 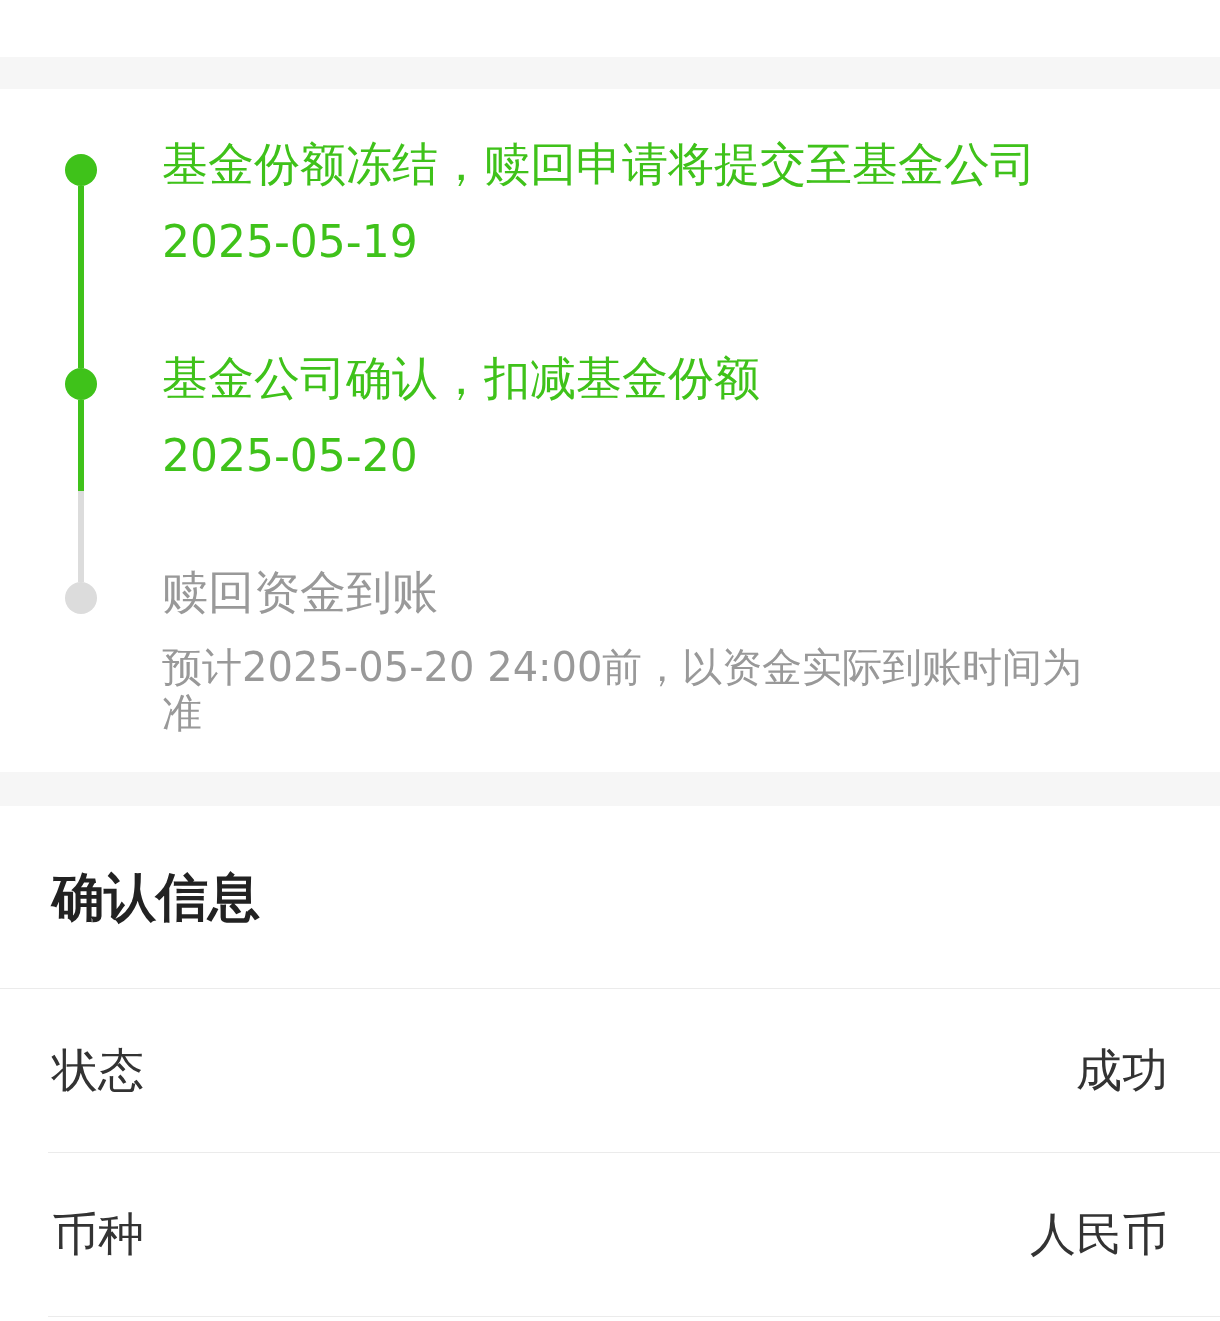 I want to click on info-label: 币种, so click(x=98, y=1234).